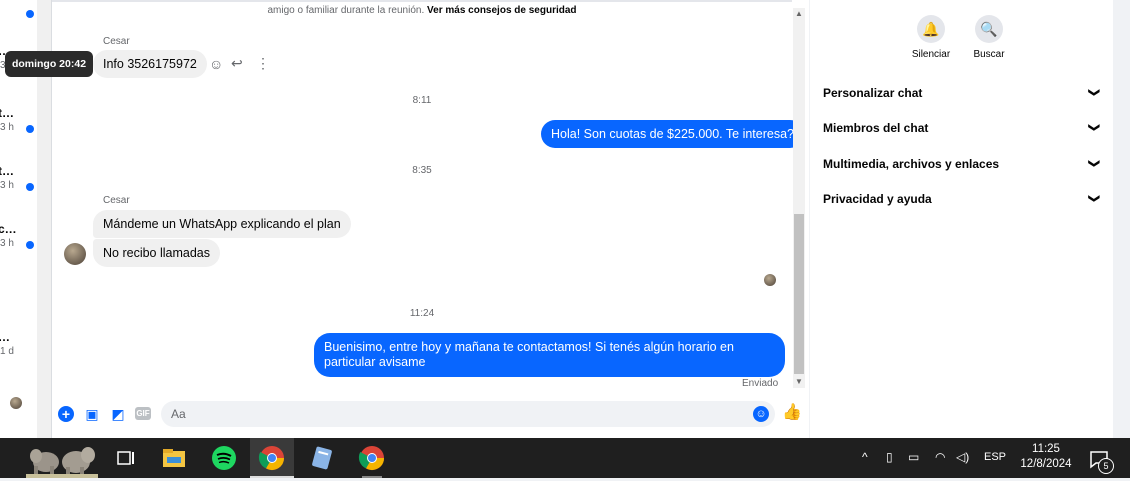 Image resolution: width=1130 pixels, height=481 pixels. What do you see at coordinates (346, 10) in the screenshot?
I see `safety-text: amigo o familiar durante la reunión.` at bounding box center [346, 10].